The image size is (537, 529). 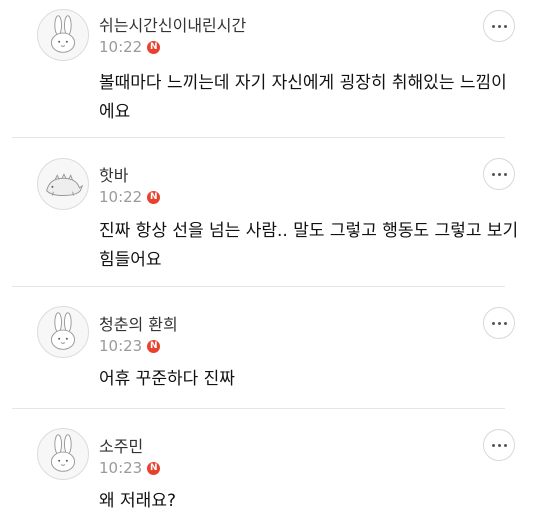 I want to click on username: 핫바, so click(x=113, y=174).